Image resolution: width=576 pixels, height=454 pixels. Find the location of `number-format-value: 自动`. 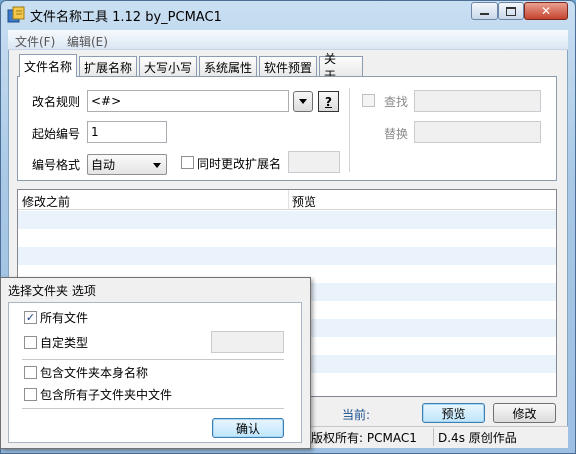

number-format-value: 自动 is located at coordinates (103, 165).